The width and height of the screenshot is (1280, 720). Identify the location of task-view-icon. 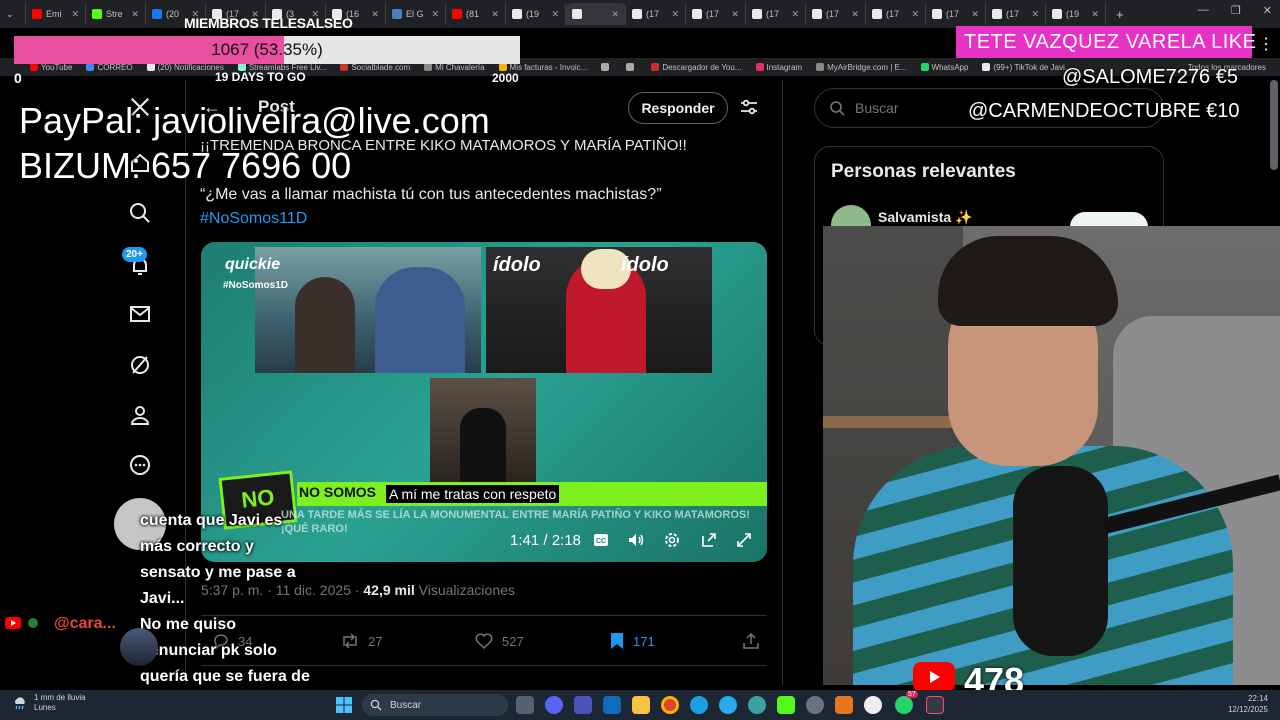
(525, 705).